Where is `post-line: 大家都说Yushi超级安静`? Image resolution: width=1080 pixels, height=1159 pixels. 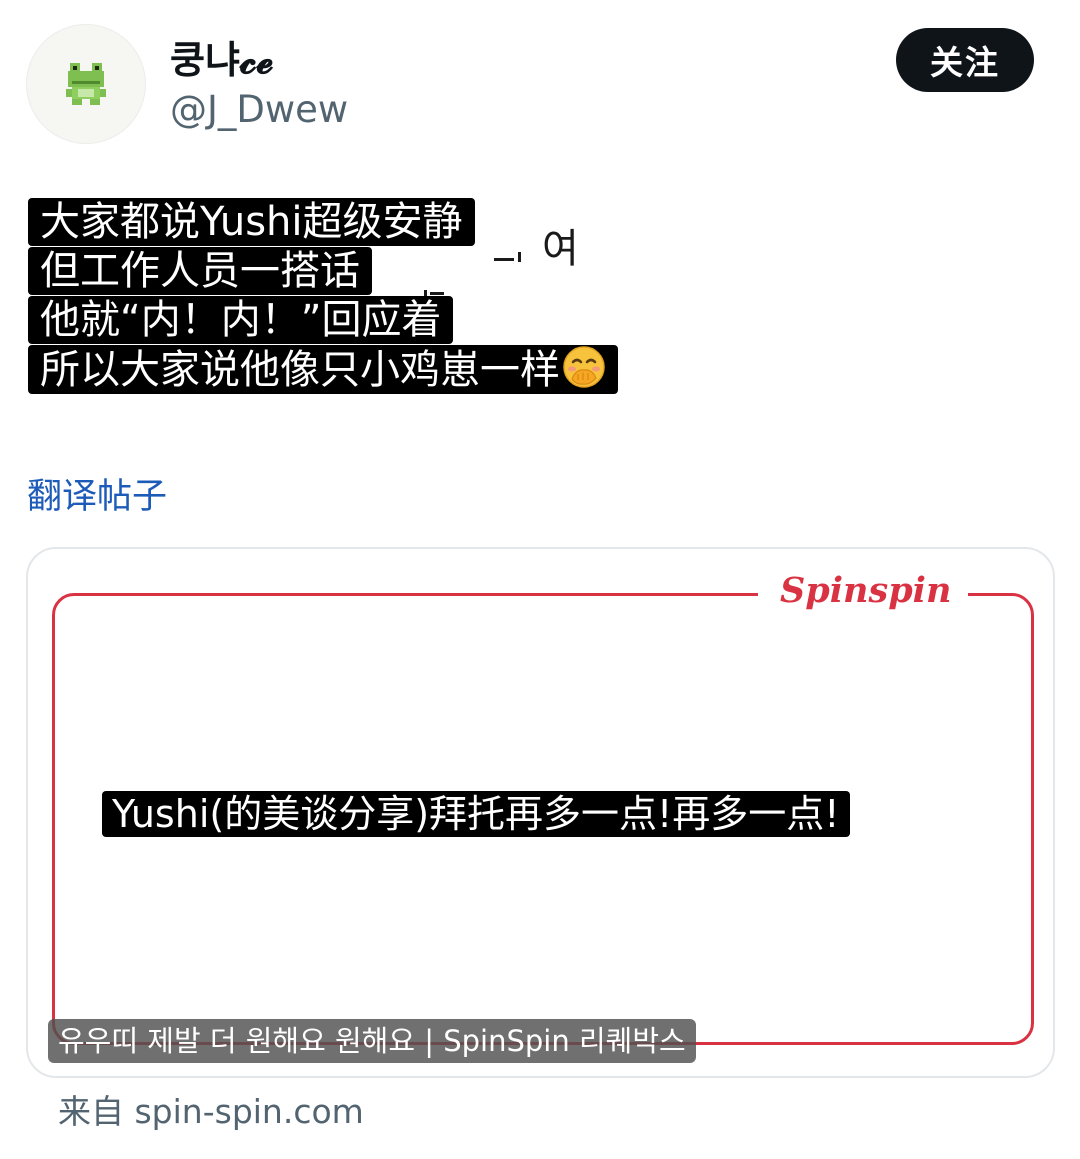 post-line: 大家都说Yushi超级安静 is located at coordinates (378, 222).